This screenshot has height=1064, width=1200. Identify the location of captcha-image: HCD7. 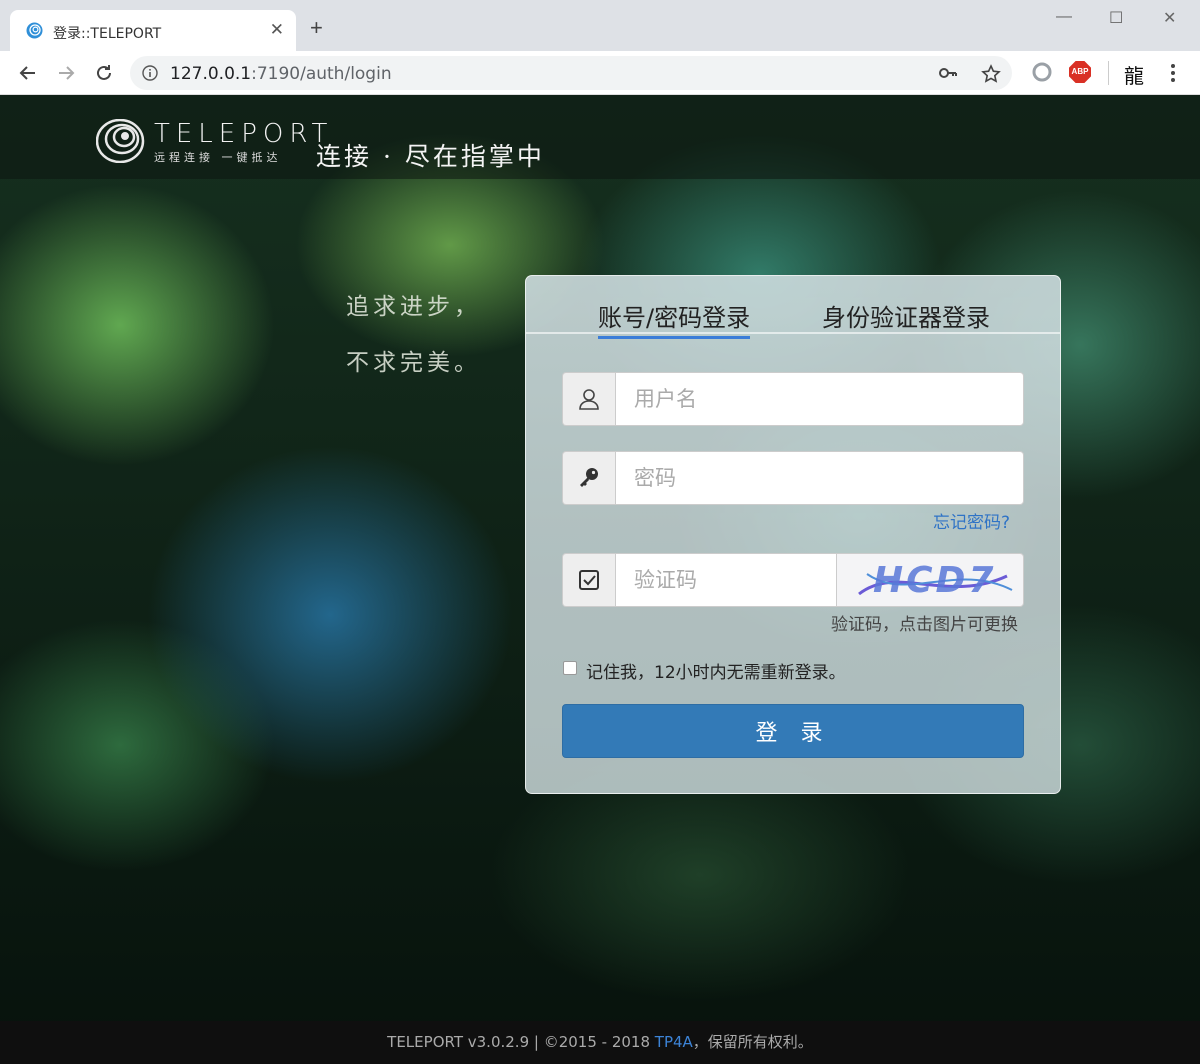
(930, 580).